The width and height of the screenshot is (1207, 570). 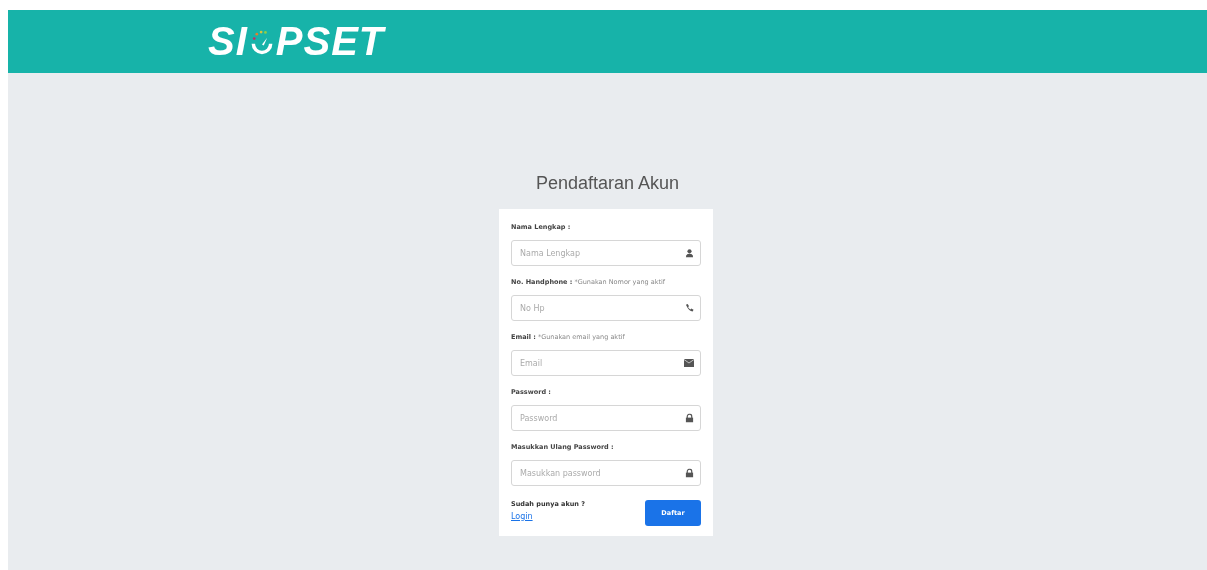 What do you see at coordinates (606, 253) in the screenshot?
I see `input-field: Nama Lengkap` at bounding box center [606, 253].